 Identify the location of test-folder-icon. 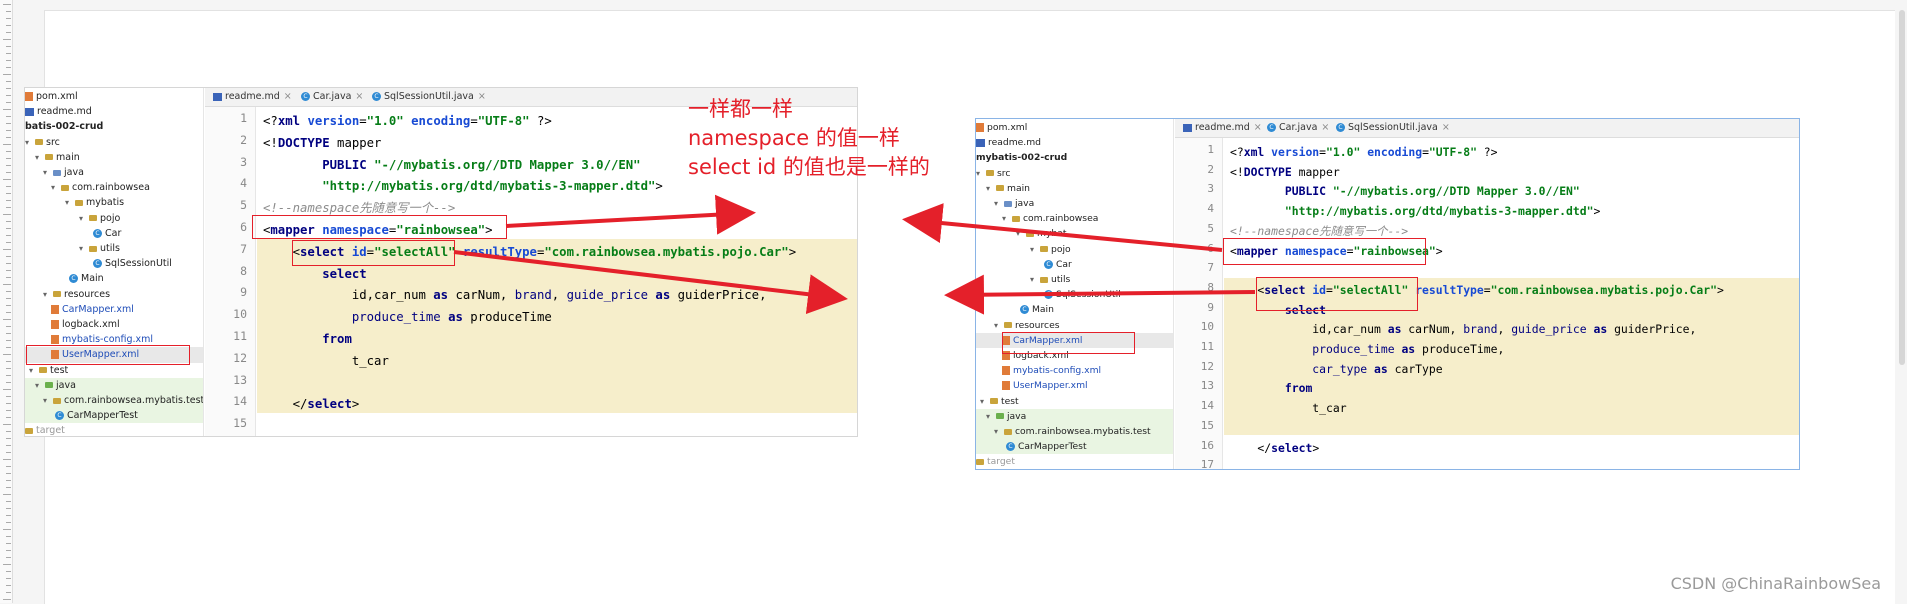
(49, 385).